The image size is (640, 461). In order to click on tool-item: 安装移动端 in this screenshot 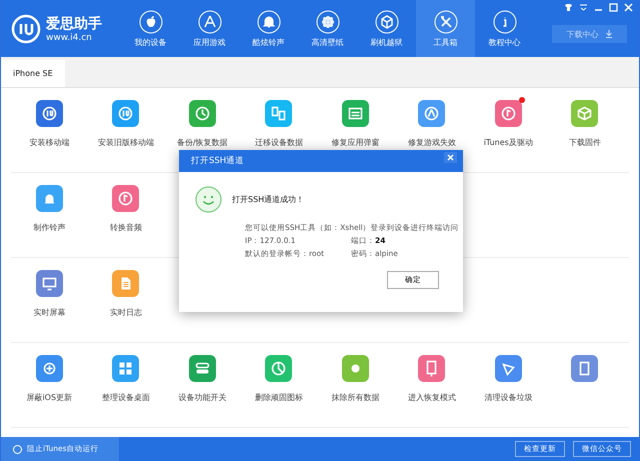, I will do `click(49, 136)`.